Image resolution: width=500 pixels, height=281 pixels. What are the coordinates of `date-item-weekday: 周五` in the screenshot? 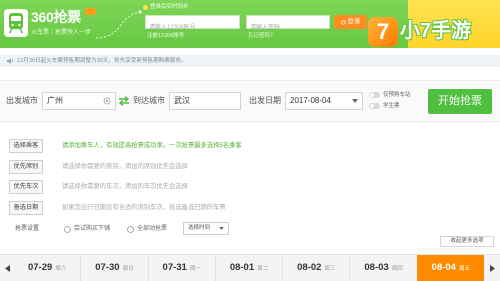 It's located at (464, 269).